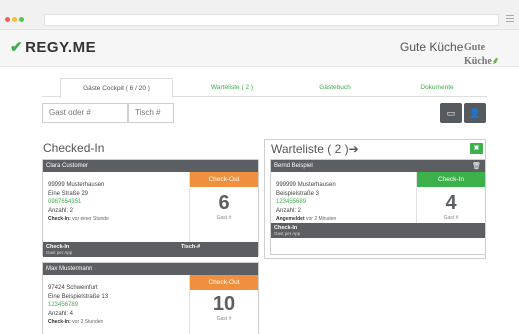 The image size is (519, 334). What do you see at coordinates (259, 48) in the screenshot?
I see `app-header: ✔ REGY.ME Gute Küche Gute Küche⸙` at bounding box center [259, 48].